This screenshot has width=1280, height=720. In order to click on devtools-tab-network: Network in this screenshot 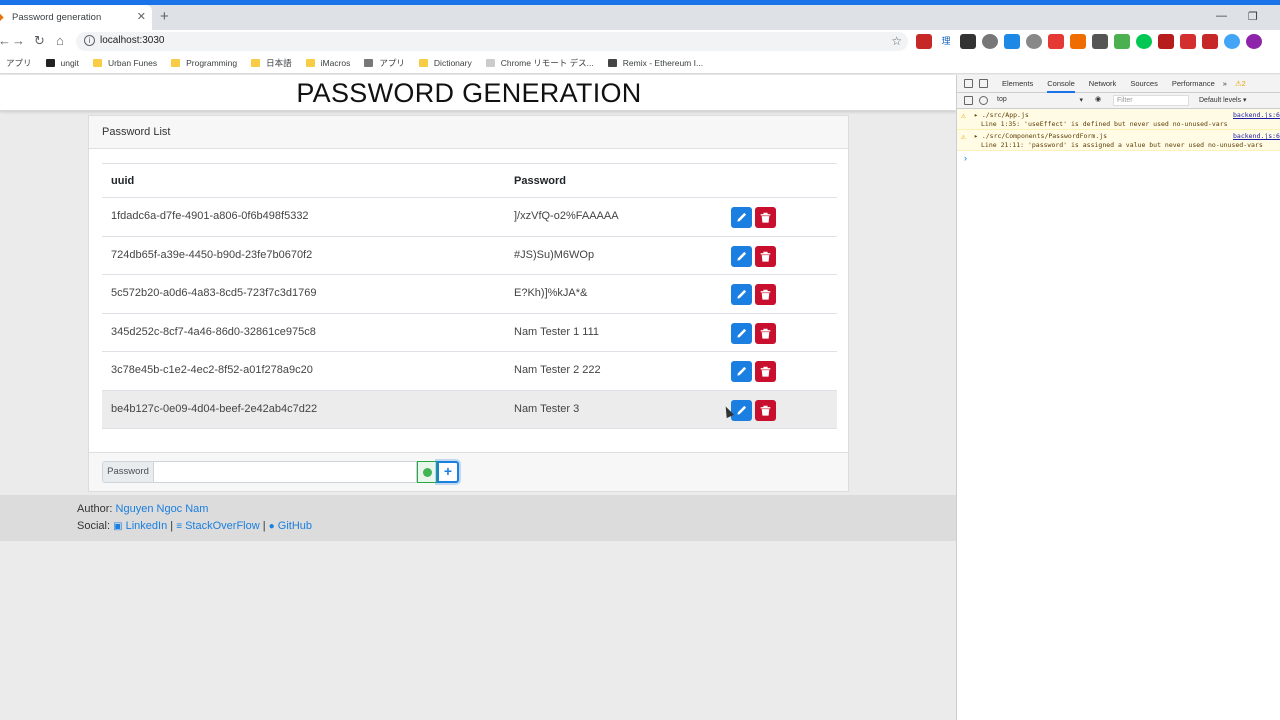, I will do `click(1103, 83)`.